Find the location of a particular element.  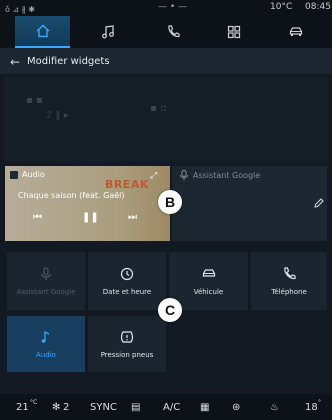

tile-assistant-google: Assistant Google is located at coordinates (46, 281).